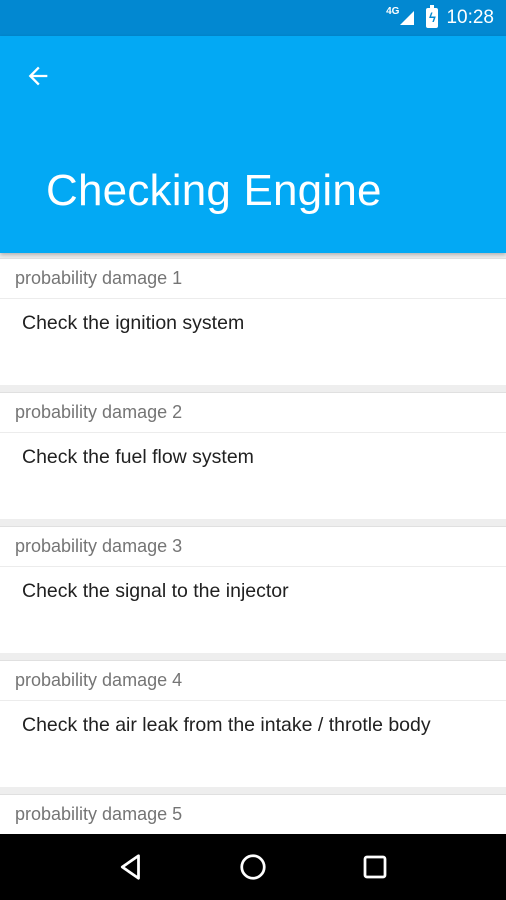  I want to click on nav-back-button, so click(131, 867).